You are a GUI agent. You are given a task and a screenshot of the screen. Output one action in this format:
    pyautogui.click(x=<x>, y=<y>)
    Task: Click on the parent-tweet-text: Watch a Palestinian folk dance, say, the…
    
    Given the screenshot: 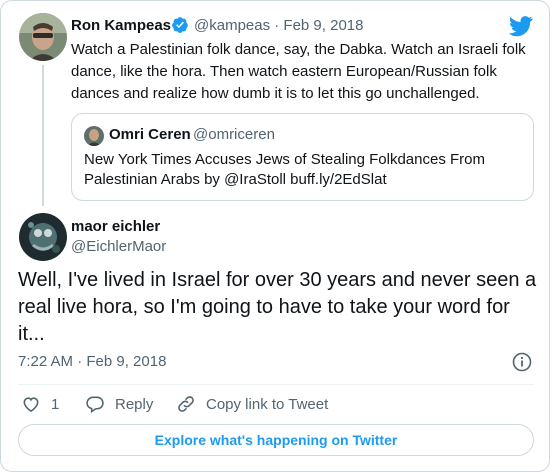 What is the action you would take?
    pyautogui.click(x=298, y=71)
    